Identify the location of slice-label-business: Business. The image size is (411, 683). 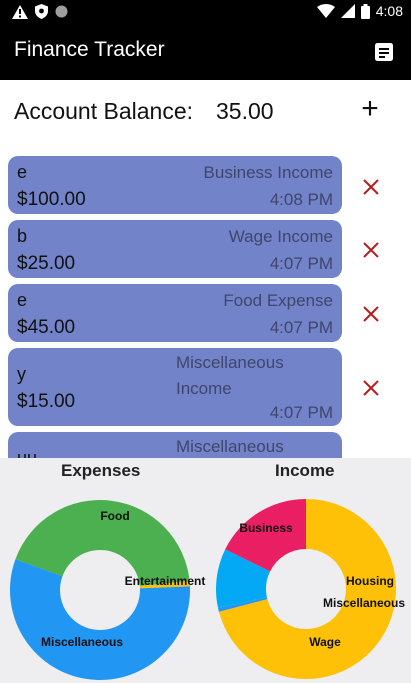
(266, 528).